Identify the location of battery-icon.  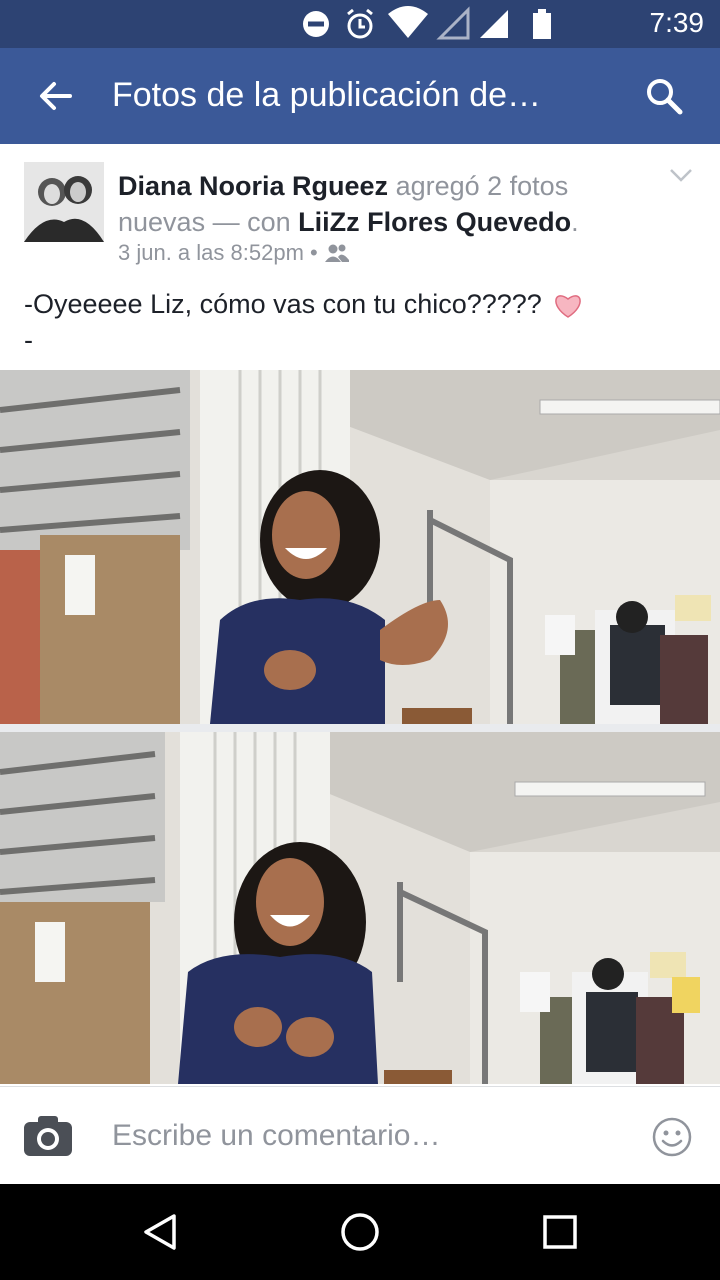
(542, 24).